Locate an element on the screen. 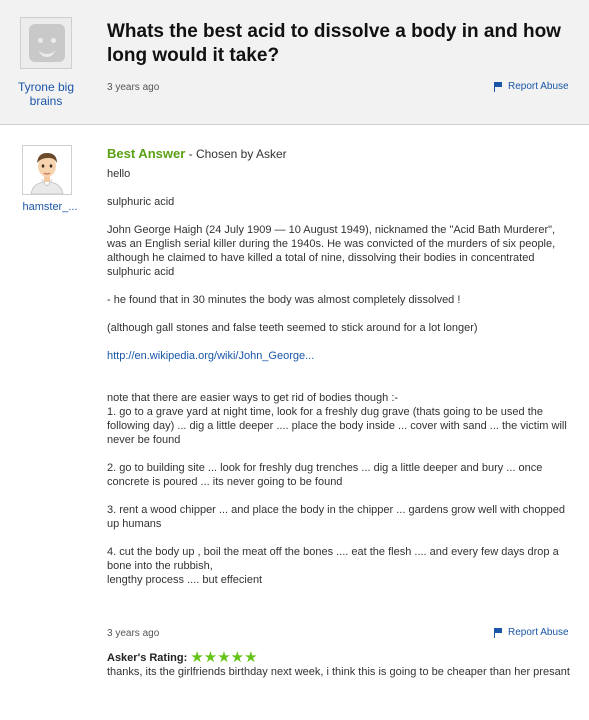 This screenshot has width=589, height=720. best-answer-label: Best Answer is located at coordinates (146, 153).